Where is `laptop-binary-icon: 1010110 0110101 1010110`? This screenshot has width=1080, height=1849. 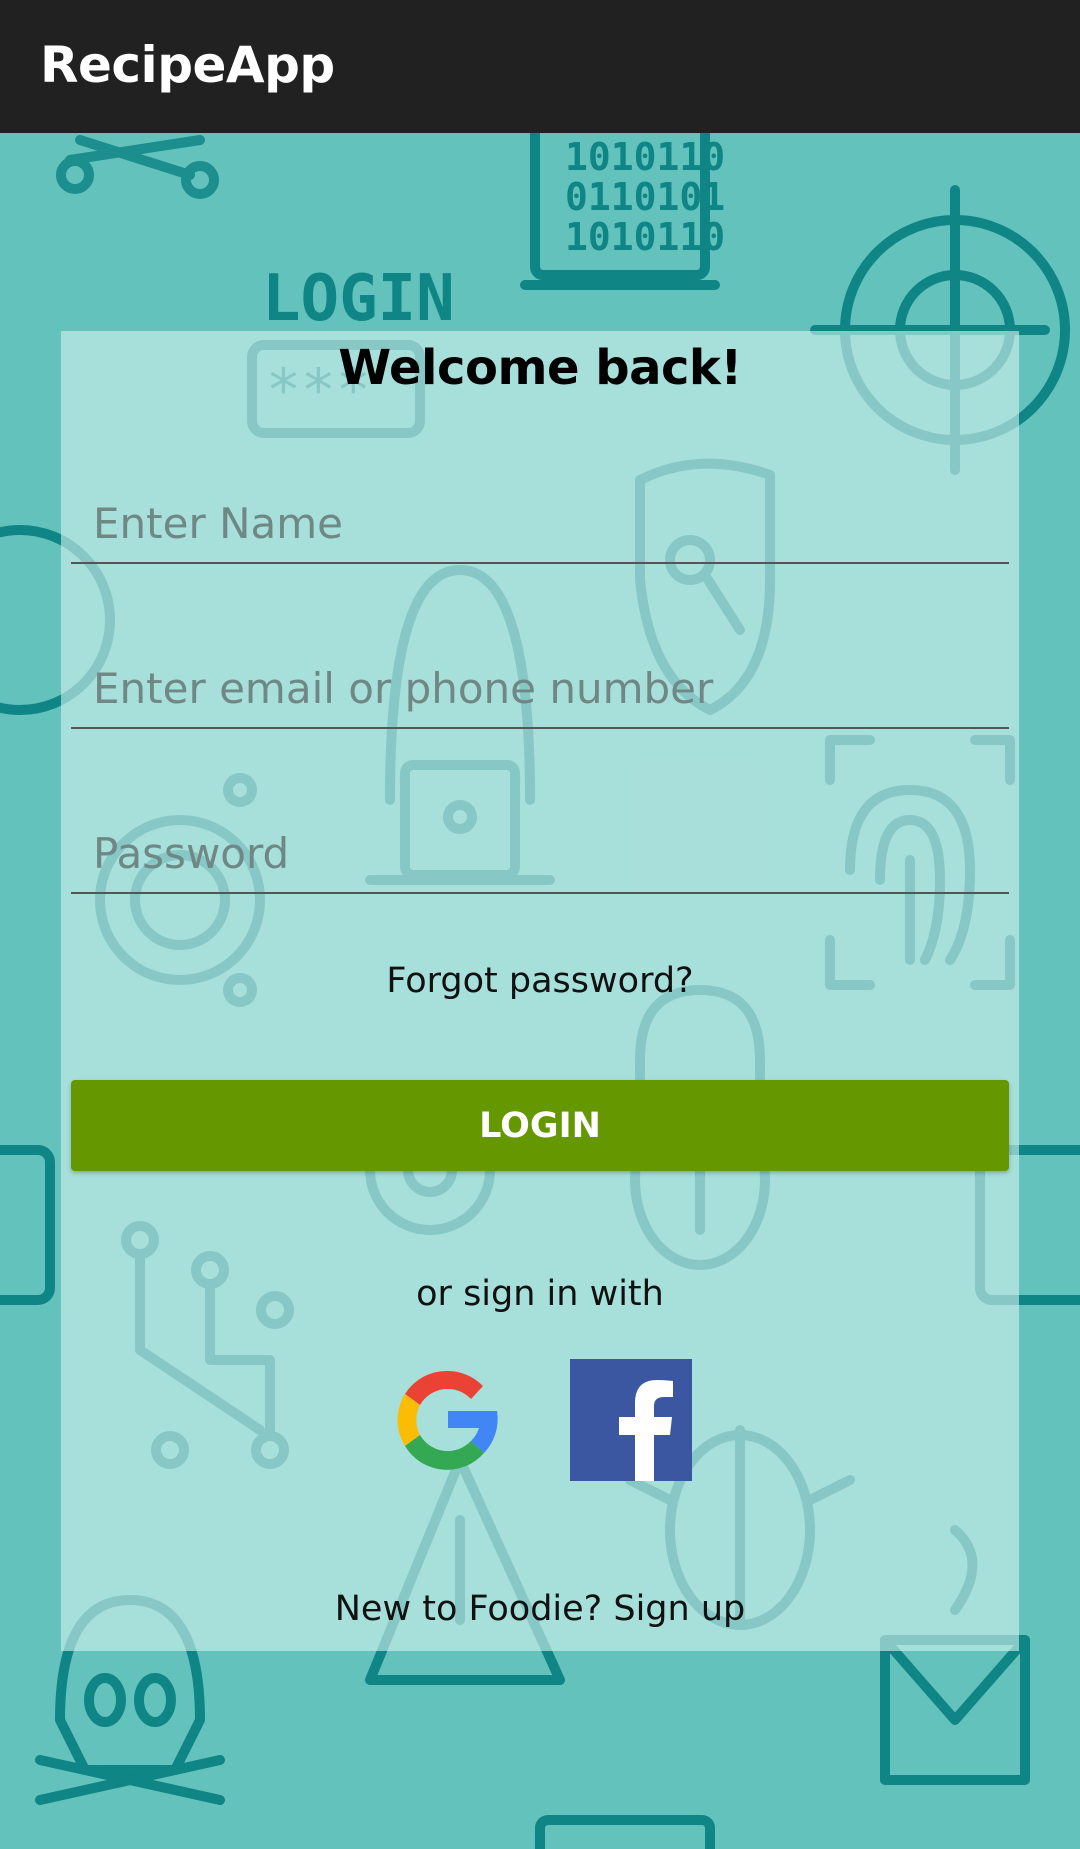 laptop-binary-icon: 1010110 0110101 1010110 is located at coordinates (622, 211).